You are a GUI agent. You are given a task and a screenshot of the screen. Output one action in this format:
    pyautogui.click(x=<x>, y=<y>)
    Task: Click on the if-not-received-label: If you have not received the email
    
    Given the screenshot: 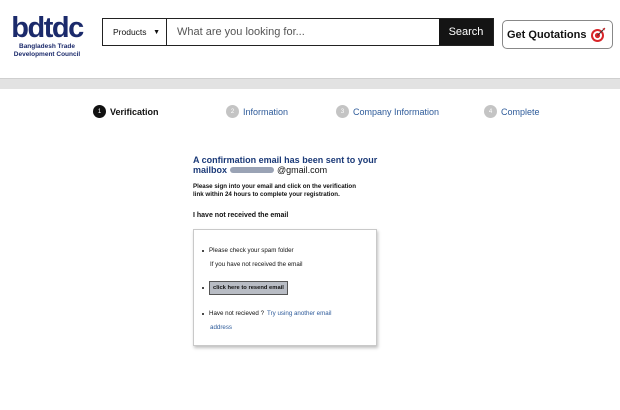 What is the action you would take?
    pyautogui.click(x=256, y=264)
    